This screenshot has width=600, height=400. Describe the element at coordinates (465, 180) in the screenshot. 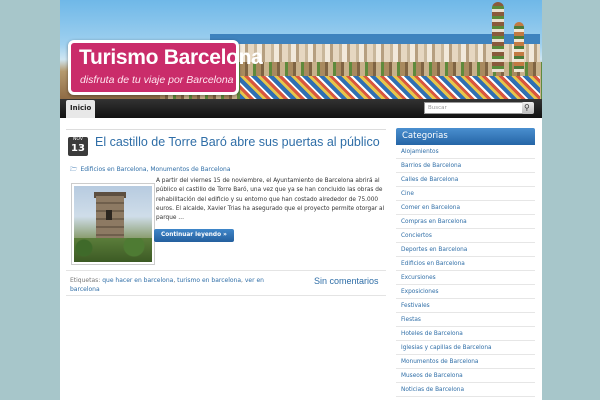

I see `sidebar-category-item: Calles de Barcelona` at that location.